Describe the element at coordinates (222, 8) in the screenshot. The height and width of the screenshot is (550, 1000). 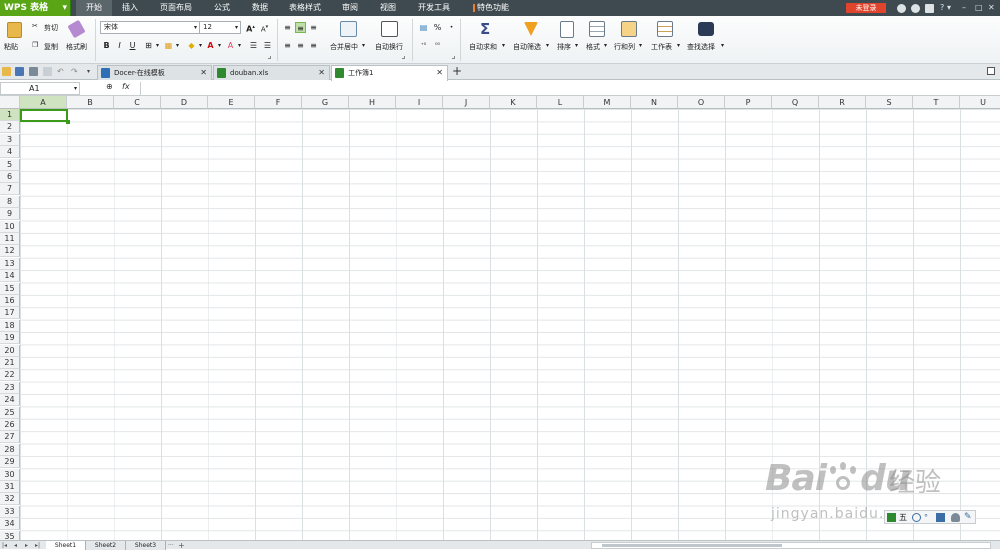
I see `tab-formulas: 公式` at that location.